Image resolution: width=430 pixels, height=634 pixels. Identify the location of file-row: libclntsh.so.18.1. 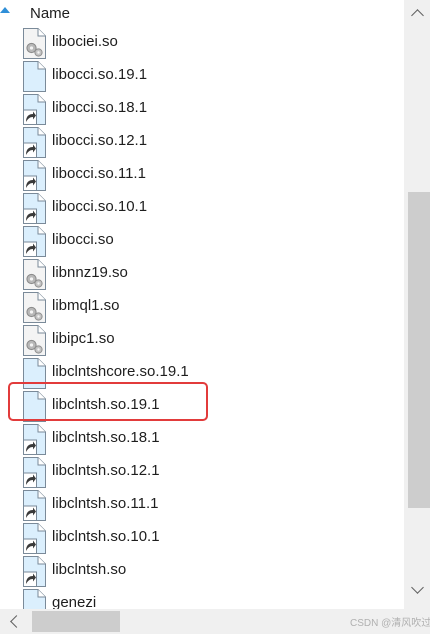
(202, 438).